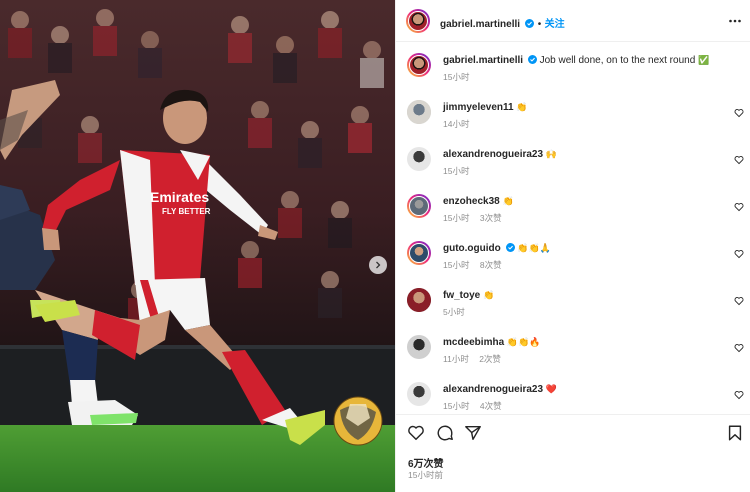 This screenshot has height=492, width=750. I want to click on author-username: gabriel.martinelli, so click(480, 24).